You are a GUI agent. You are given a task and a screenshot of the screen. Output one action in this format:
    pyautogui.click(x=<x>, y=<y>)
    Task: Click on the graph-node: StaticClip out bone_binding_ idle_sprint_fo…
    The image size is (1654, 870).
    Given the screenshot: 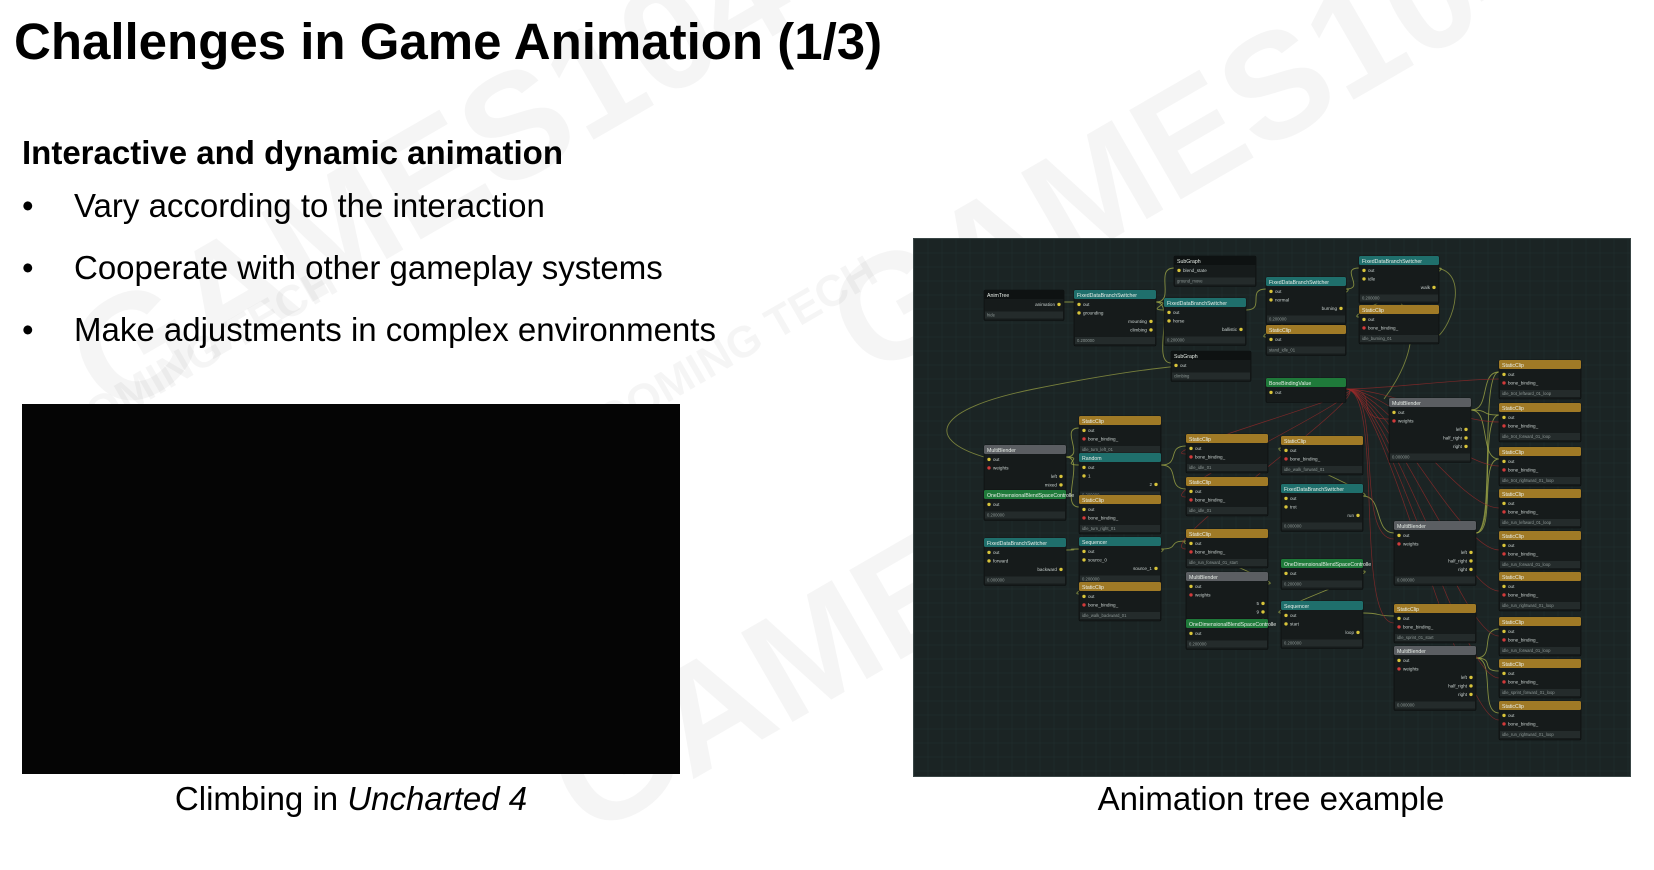 What is the action you would take?
    pyautogui.click(x=1540, y=678)
    